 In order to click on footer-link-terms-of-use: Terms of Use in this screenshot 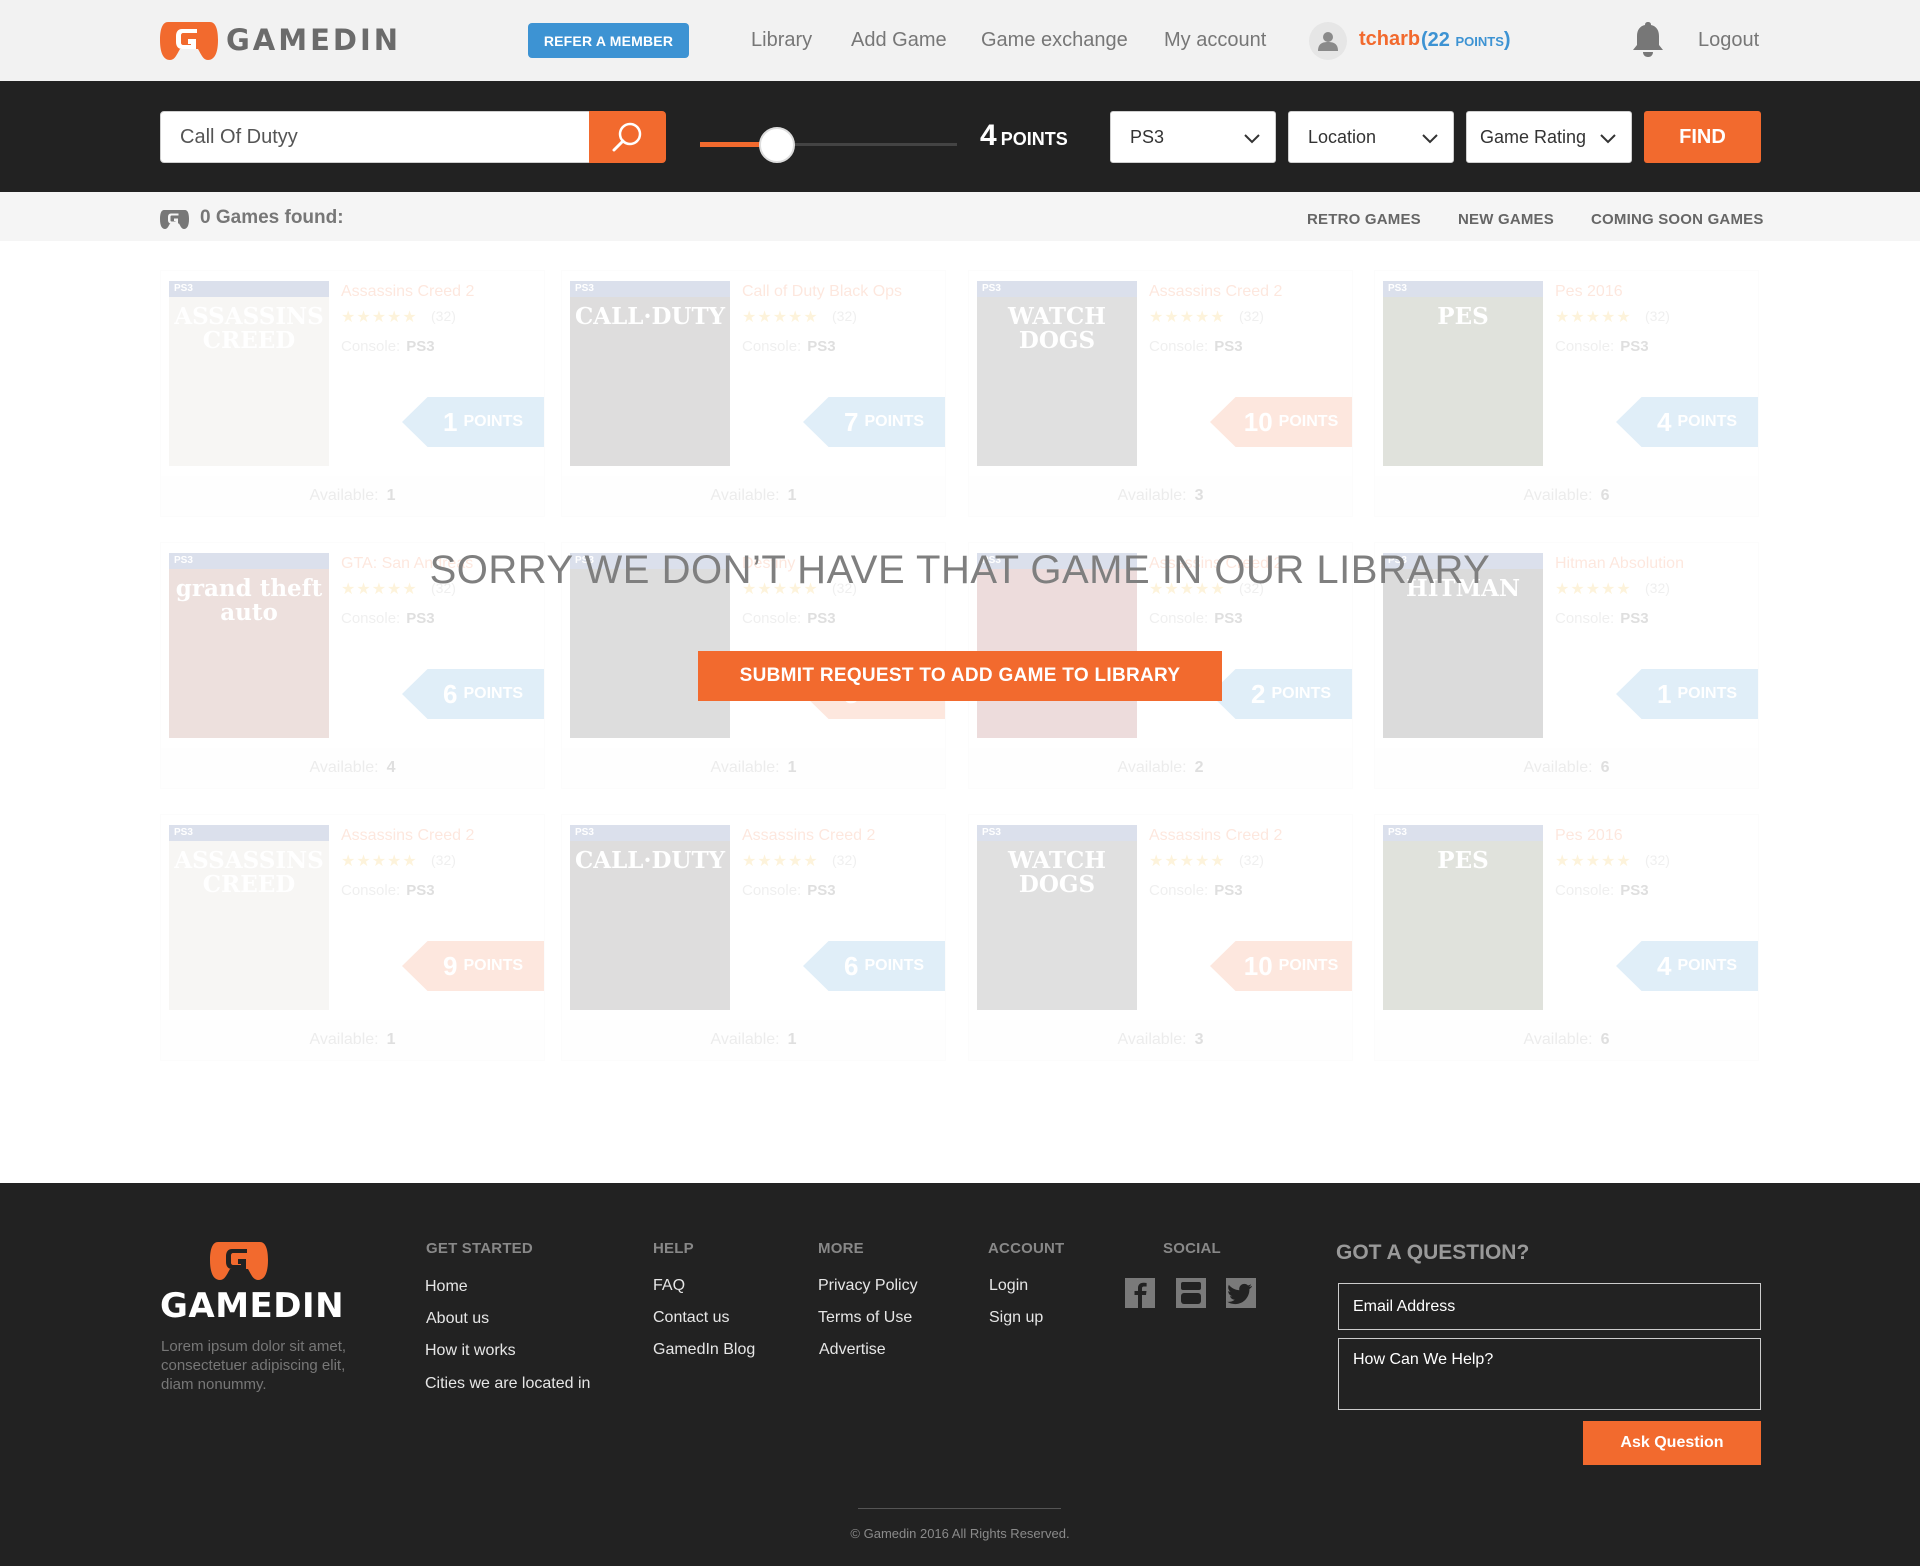, I will do `click(865, 1318)`.